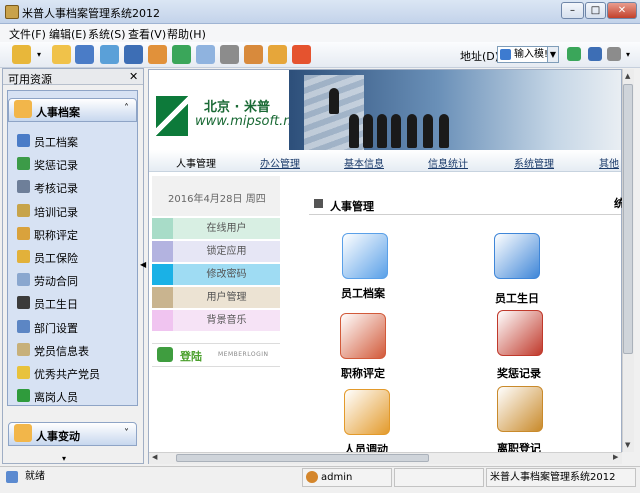 The width and height of the screenshot is (640, 493). Describe the element at coordinates (181, 54) in the screenshot. I see `refresh-icon` at that location.